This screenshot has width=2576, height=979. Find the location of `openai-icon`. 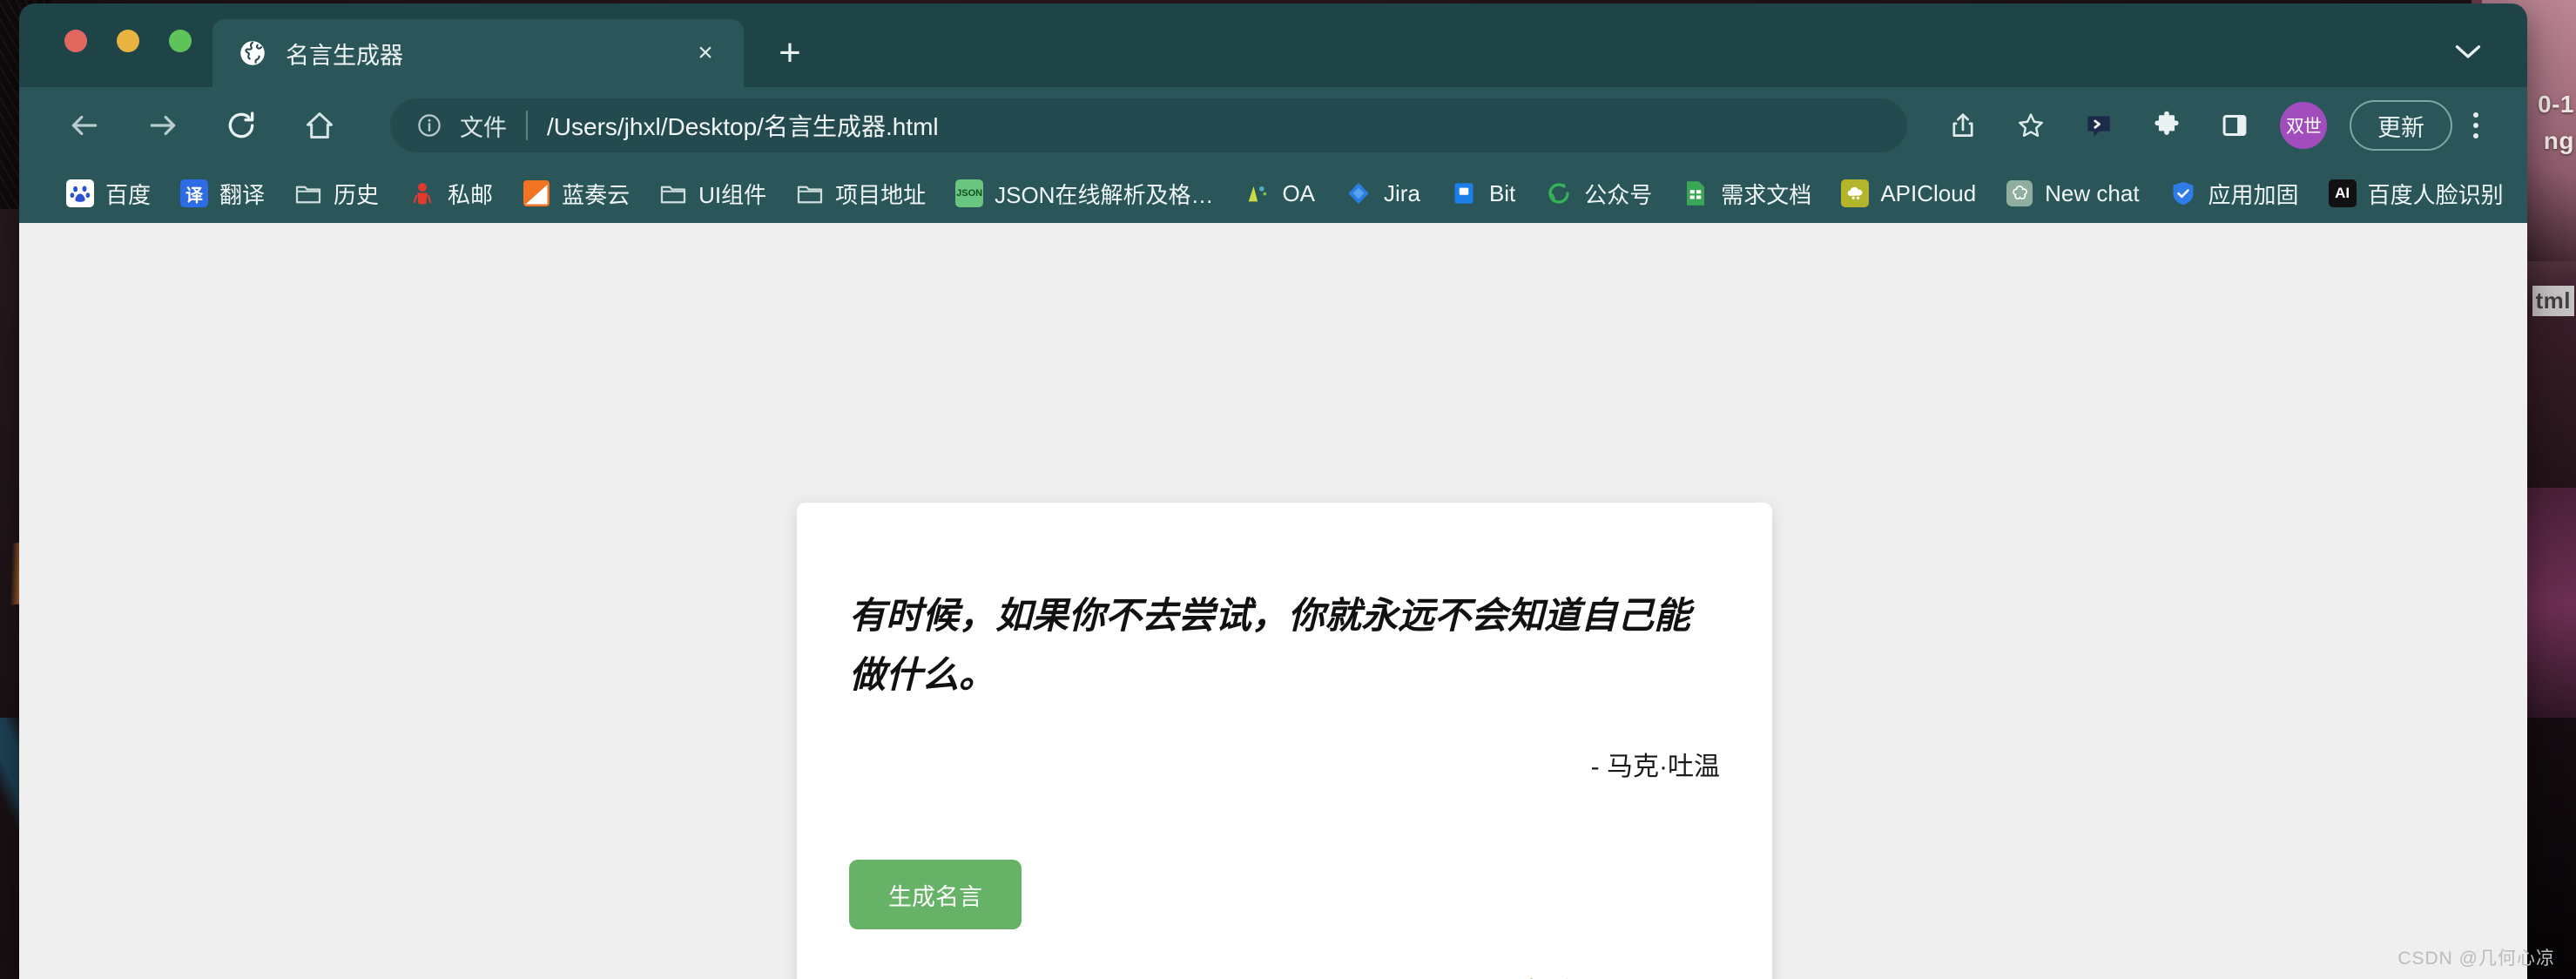

openai-icon is located at coordinates (2019, 193).